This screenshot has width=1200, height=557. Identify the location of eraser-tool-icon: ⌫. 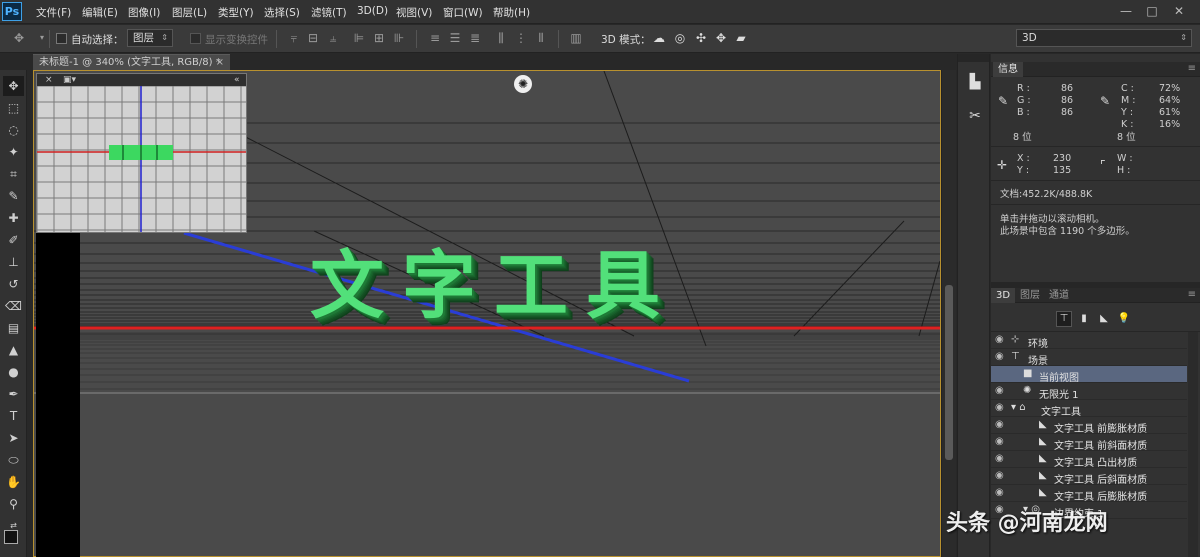
(13, 306).